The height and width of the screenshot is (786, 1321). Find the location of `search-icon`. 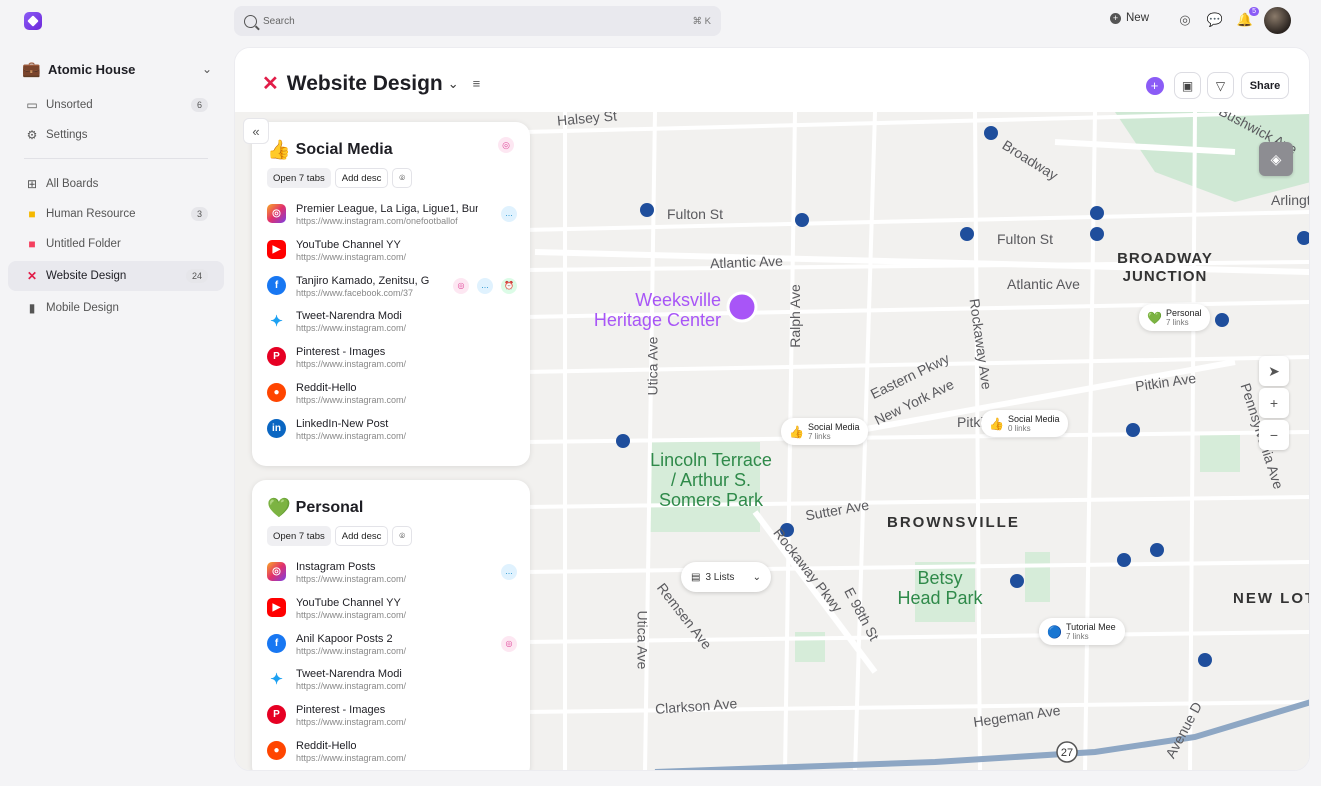

search-icon is located at coordinates (250, 21).